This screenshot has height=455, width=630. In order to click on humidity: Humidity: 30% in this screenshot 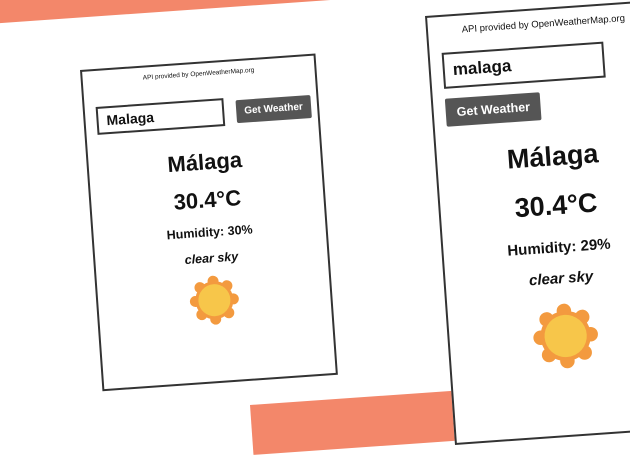, I will do `click(210, 232)`.